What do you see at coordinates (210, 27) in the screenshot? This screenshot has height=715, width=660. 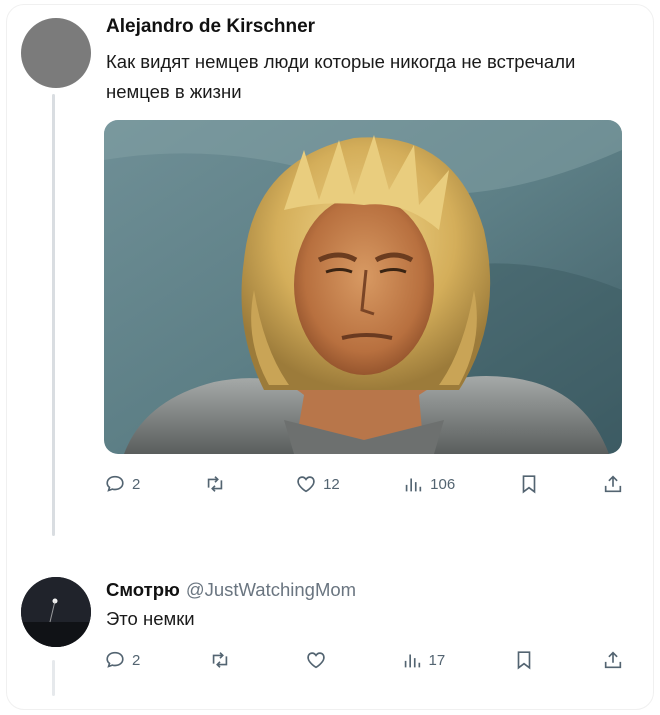 I see `author-name: Alejandro de Kirschner` at bounding box center [210, 27].